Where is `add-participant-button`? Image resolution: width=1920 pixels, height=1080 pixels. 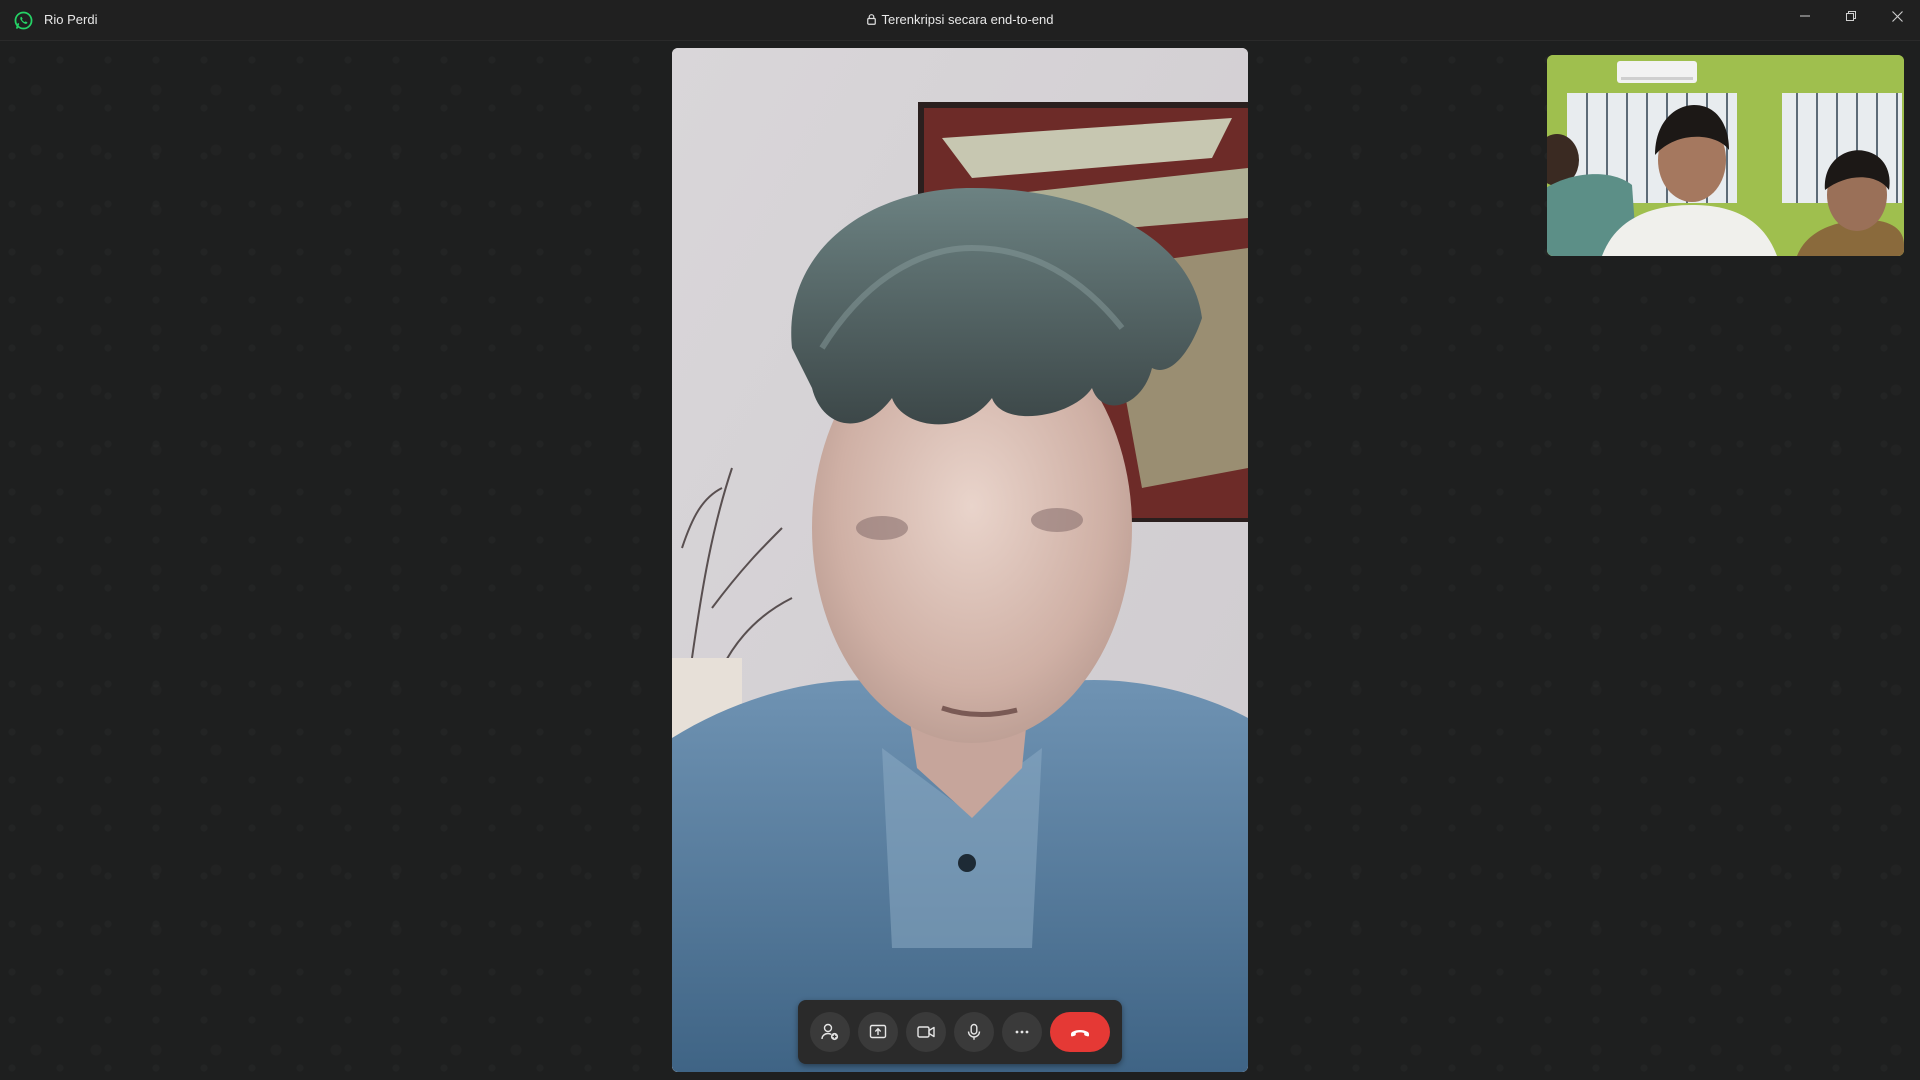 add-participant-button is located at coordinates (830, 1032).